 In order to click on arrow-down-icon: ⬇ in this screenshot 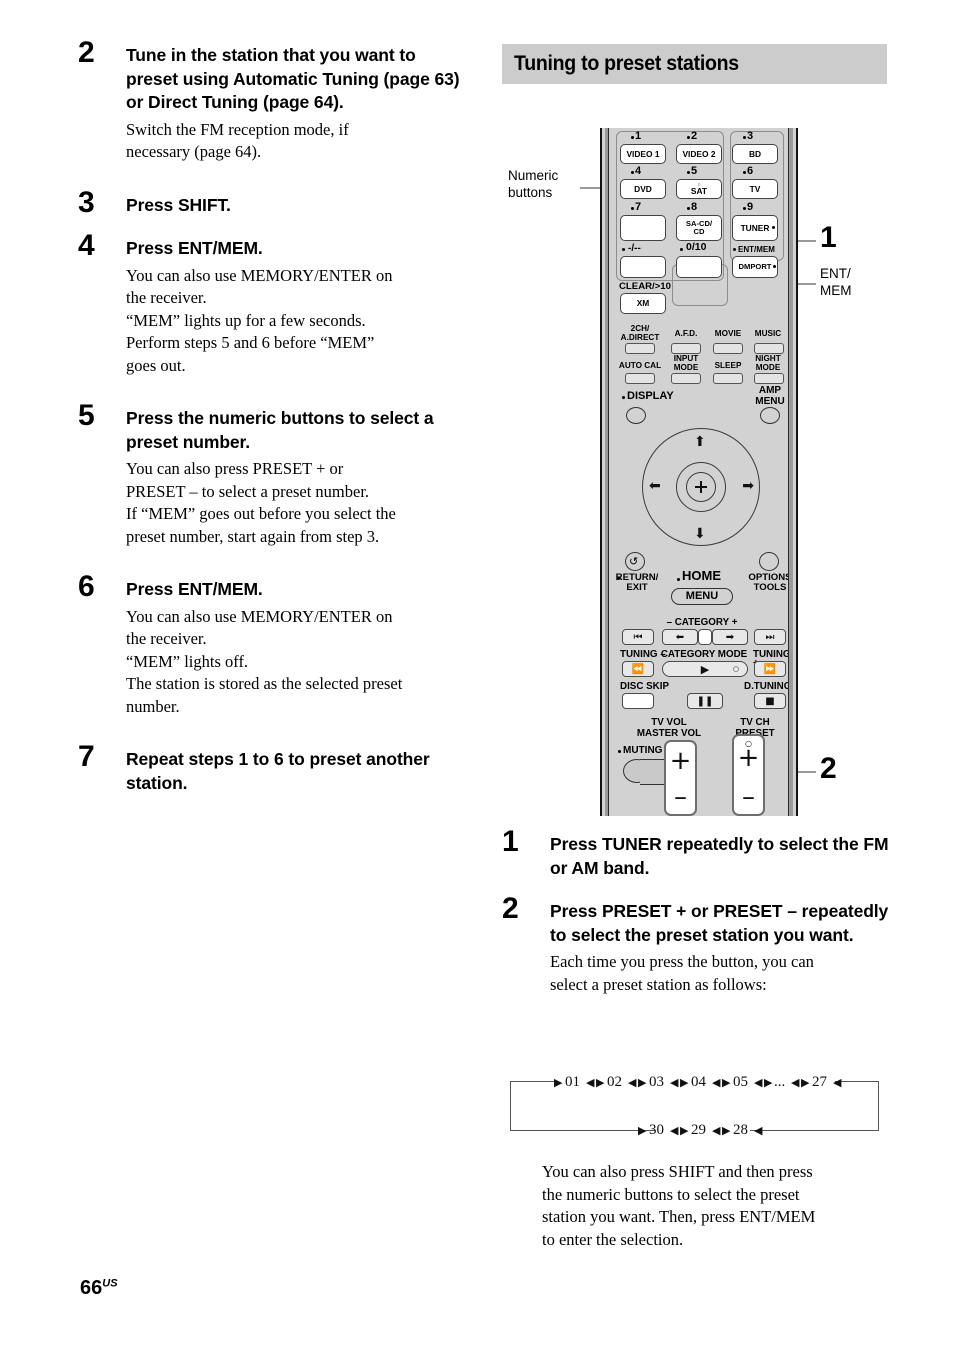, I will do `click(700, 534)`.